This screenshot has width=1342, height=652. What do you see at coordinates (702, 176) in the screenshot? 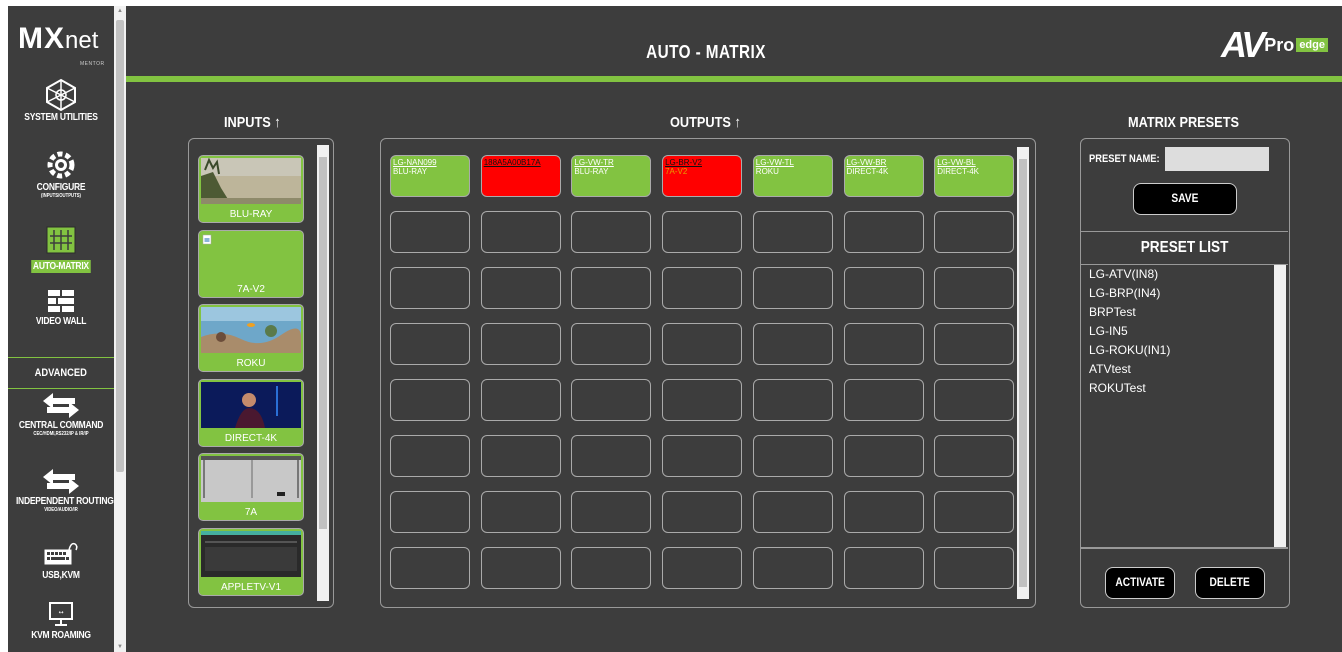
I see `output-card: LG-BR-V2 7A-V2` at bounding box center [702, 176].